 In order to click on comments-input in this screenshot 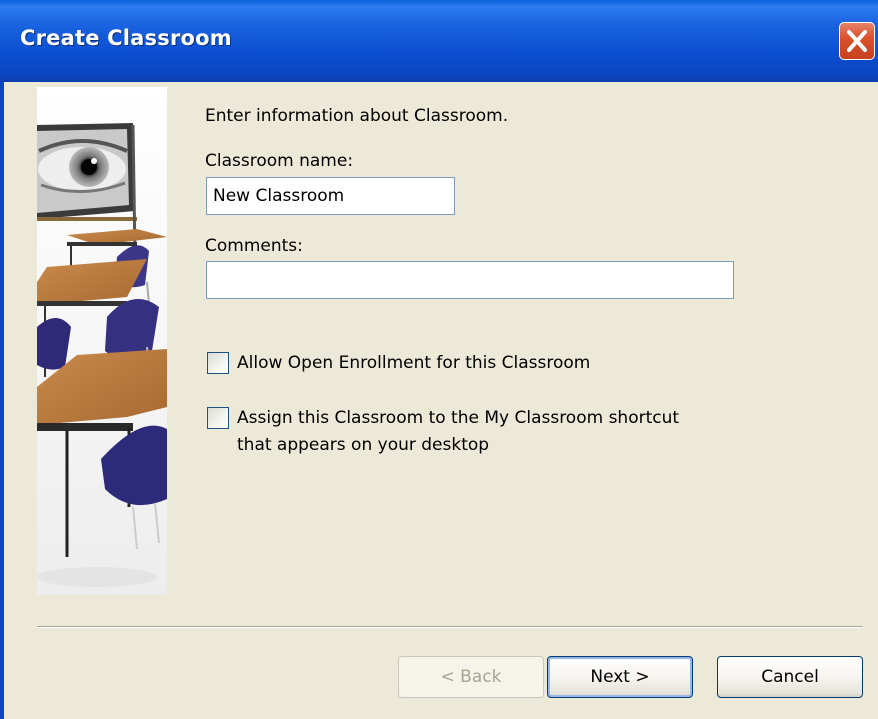, I will do `click(470, 280)`.